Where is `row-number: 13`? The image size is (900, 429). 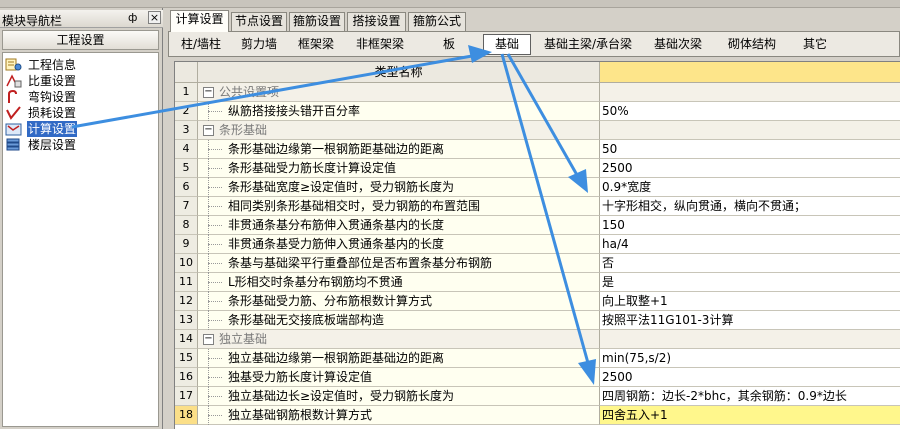
row-number: 13 is located at coordinates (186, 320).